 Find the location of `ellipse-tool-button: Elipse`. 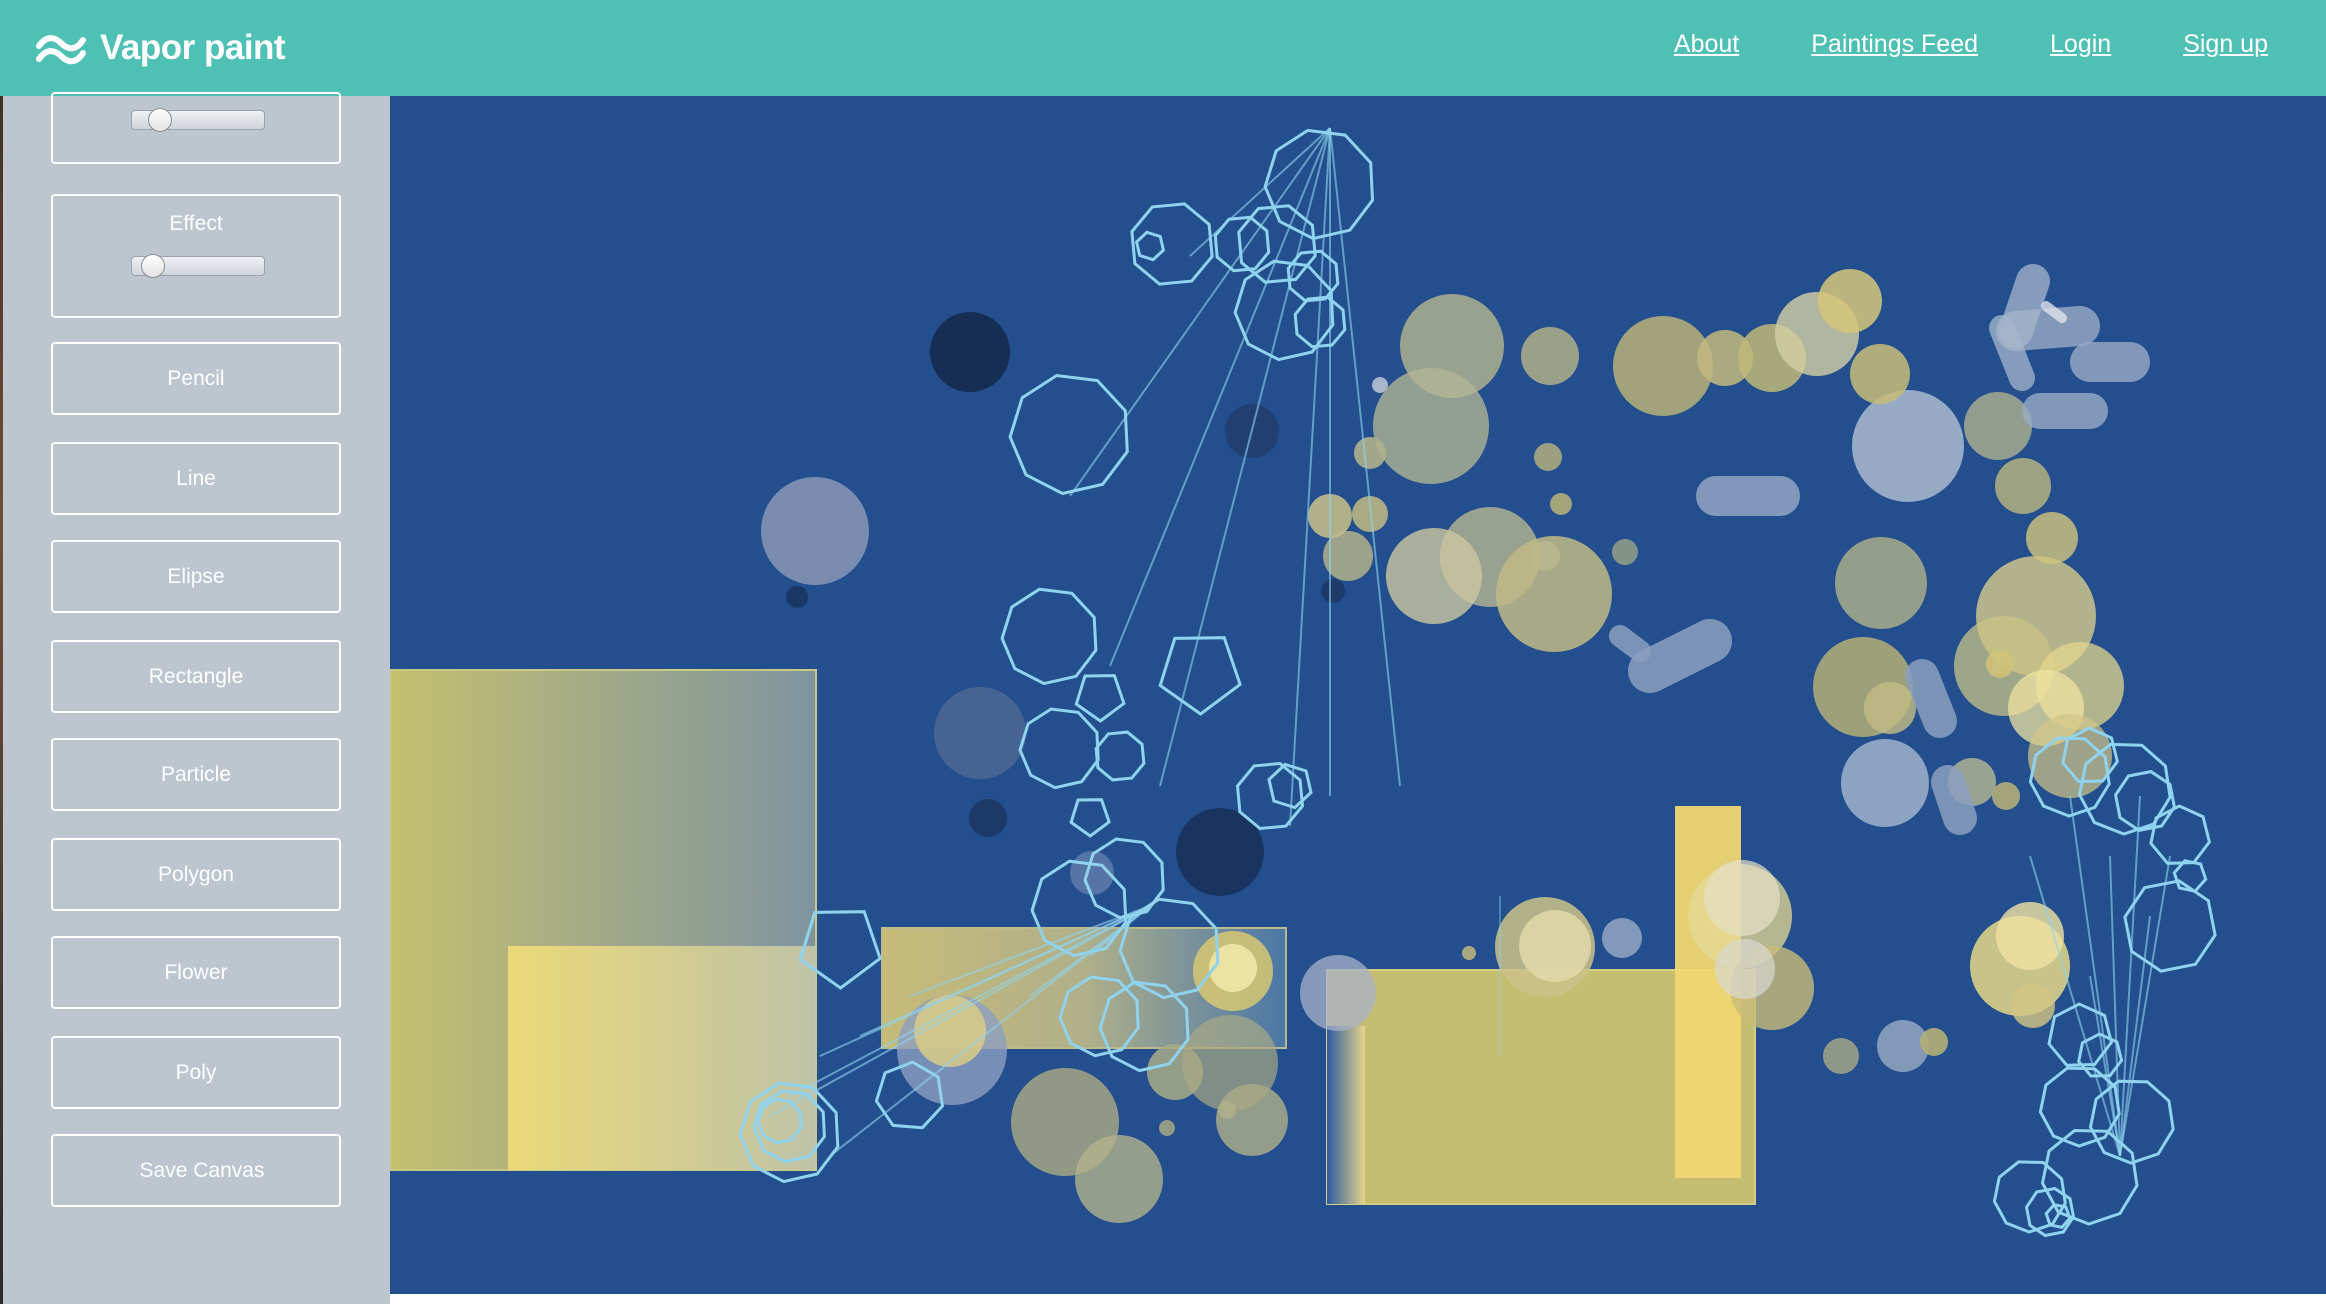

ellipse-tool-button: Elipse is located at coordinates (196, 576).